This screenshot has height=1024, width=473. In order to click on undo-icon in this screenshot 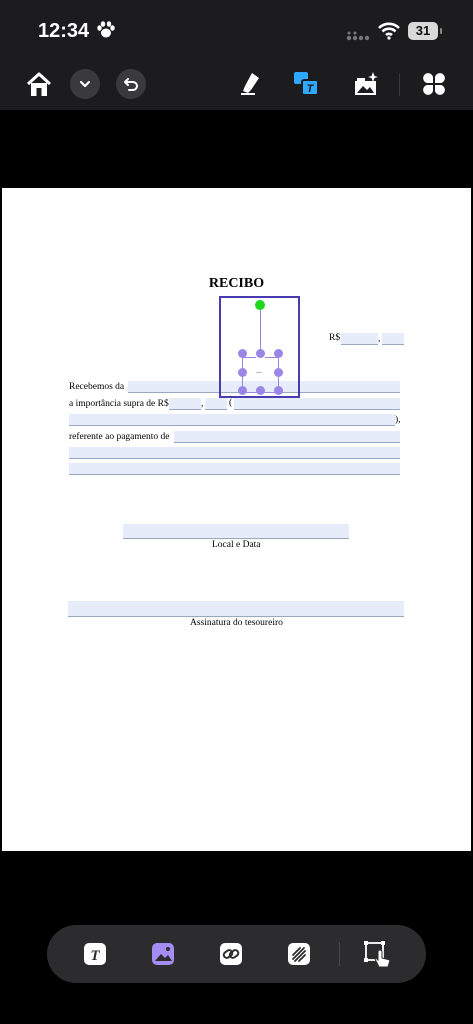, I will do `click(131, 84)`.